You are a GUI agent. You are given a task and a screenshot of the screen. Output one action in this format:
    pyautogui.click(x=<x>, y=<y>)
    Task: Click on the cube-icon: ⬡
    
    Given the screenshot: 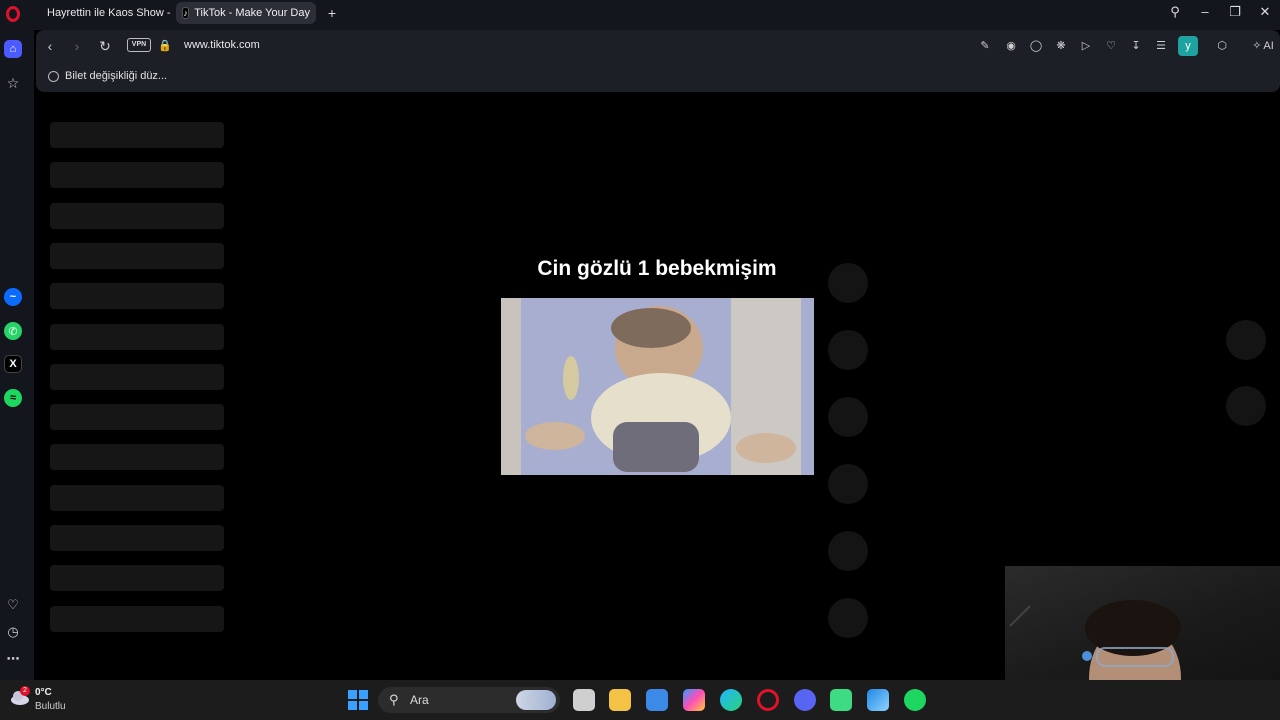 What is the action you would take?
    pyautogui.click(x=1222, y=46)
    